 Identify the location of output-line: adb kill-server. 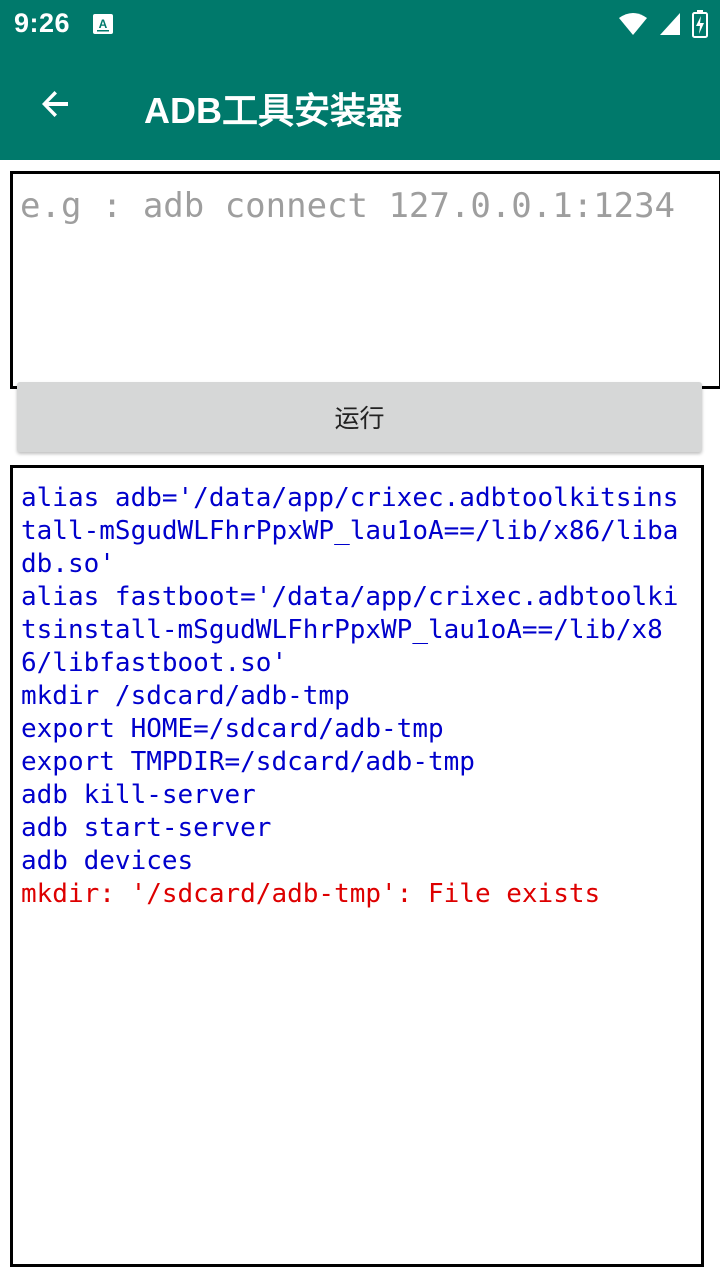
(138, 795).